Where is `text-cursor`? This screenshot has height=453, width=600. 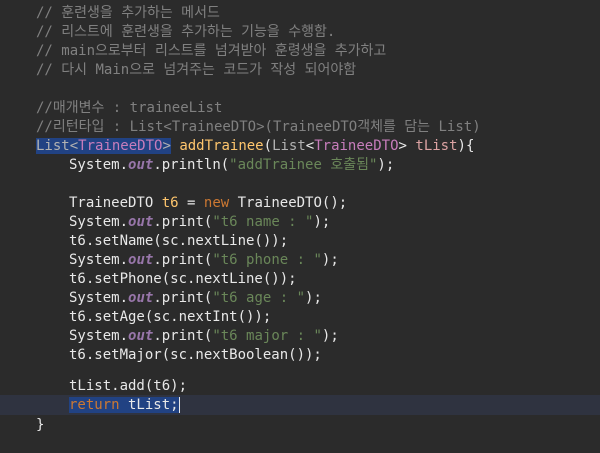
text-cursor is located at coordinates (179, 405).